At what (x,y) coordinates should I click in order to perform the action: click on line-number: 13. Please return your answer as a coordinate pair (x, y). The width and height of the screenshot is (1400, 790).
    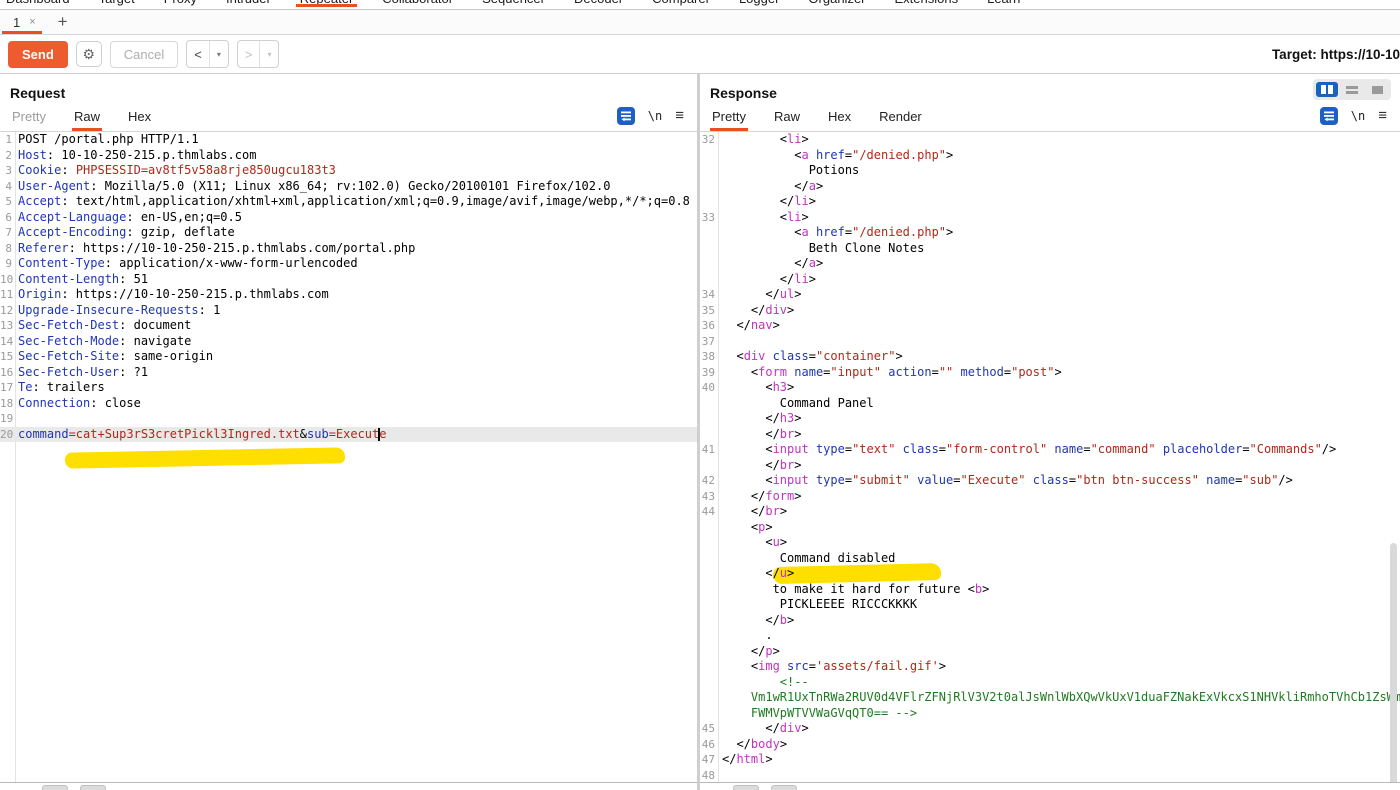
    Looking at the image, I should click on (7, 325).